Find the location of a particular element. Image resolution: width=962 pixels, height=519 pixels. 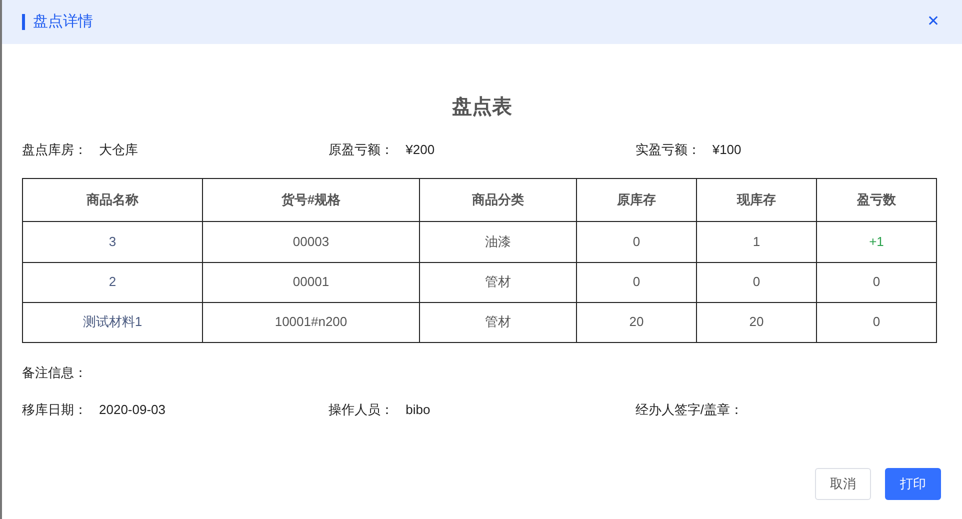

column-header: 原库存 is located at coordinates (636, 199).